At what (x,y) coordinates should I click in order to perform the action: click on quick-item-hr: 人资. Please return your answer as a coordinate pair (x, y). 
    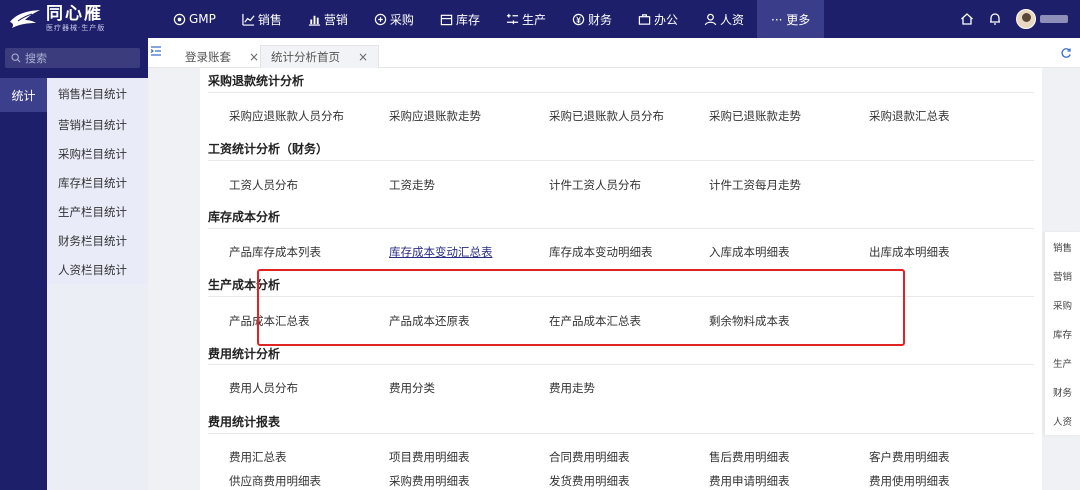
    Looking at the image, I should click on (1062, 420).